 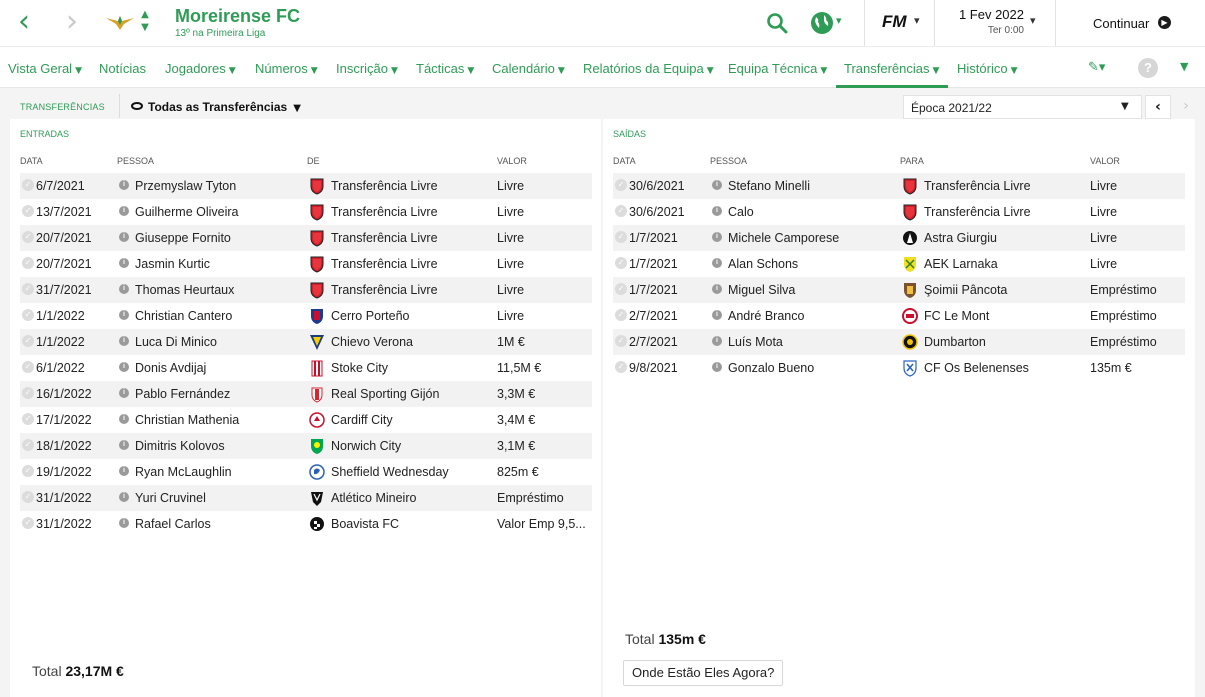 What do you see at coordinates (183, 472) in the screenshot?
I see `player-name: Ryan McLaughlin` at bounding box center [183, 472].